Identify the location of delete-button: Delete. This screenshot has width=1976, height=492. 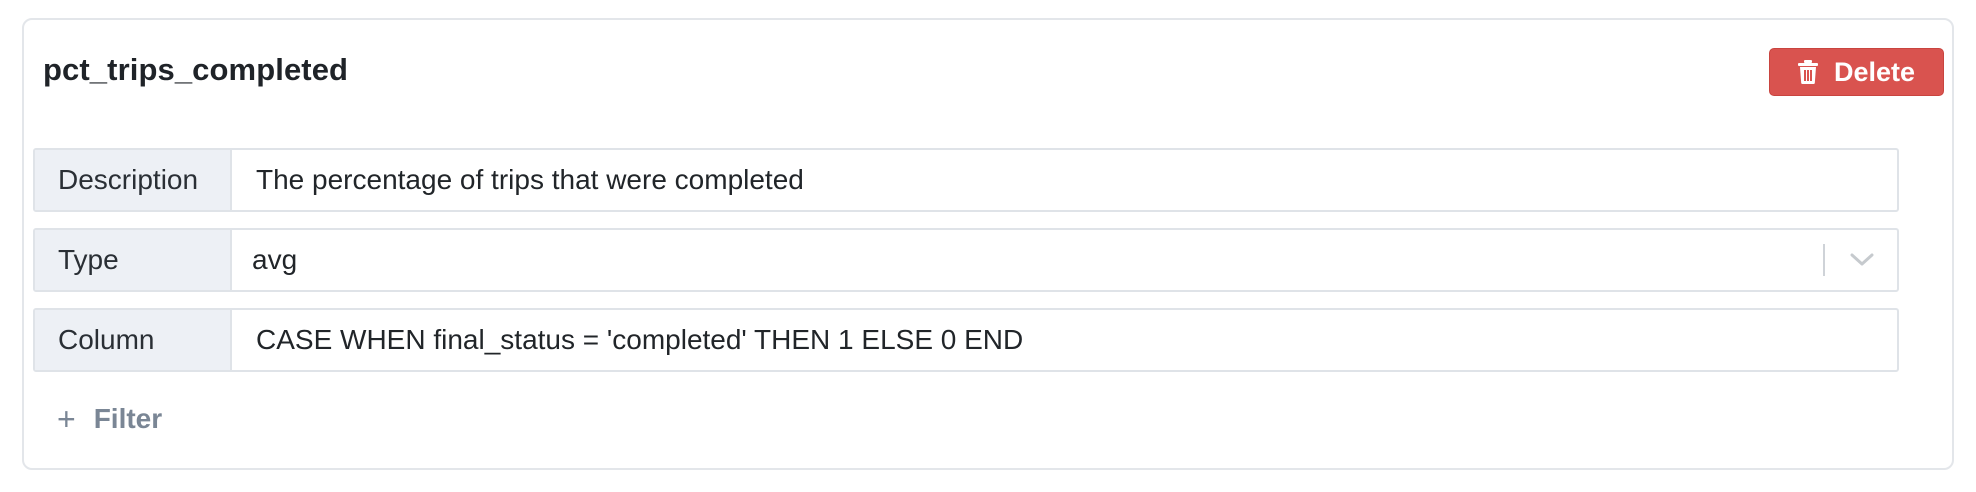
(1856, 72).